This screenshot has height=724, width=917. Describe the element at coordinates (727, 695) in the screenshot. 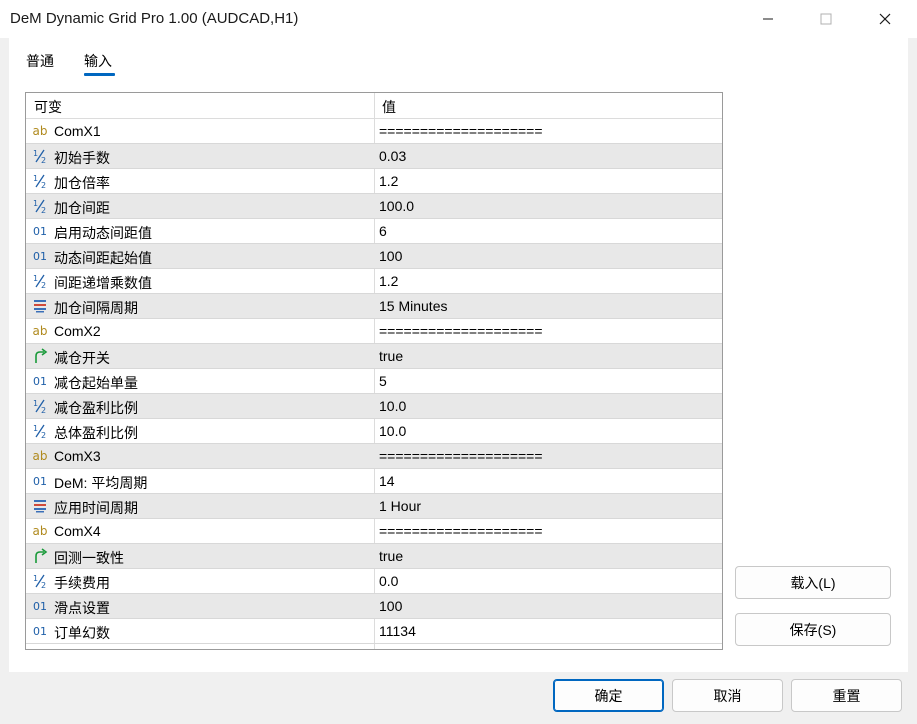

I see `cancel-button: 取消` at that location.